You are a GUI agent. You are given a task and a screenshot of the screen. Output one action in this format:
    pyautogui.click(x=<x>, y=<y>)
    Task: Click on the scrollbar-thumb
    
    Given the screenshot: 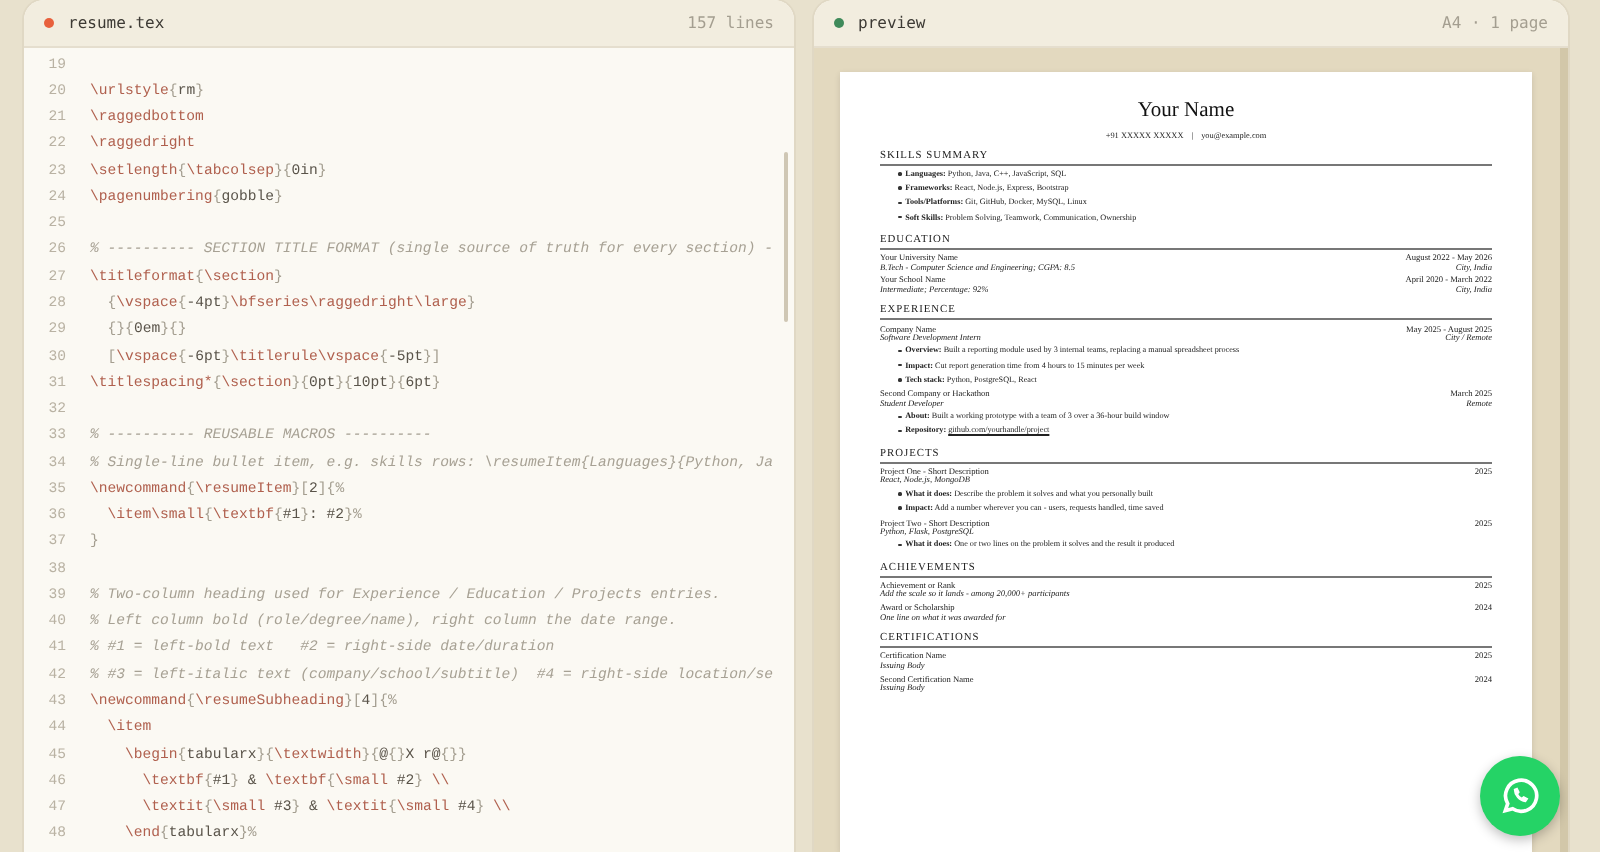 What is the action you would take?
    pyautogui.click(x=786, y=237)
    